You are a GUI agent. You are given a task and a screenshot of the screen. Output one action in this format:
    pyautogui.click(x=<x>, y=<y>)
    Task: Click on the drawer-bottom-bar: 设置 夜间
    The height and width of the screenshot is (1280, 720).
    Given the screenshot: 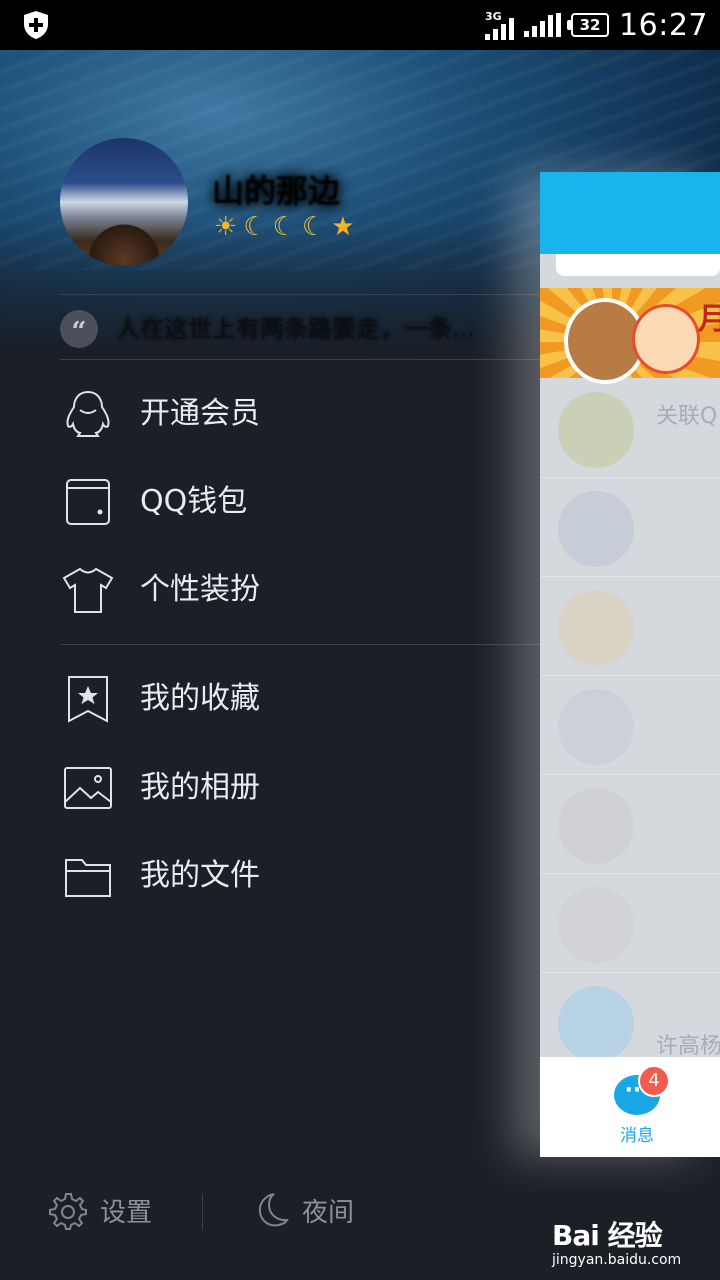 What is the action you would take?
    pyautogui.click(x=270, y=1215)
    